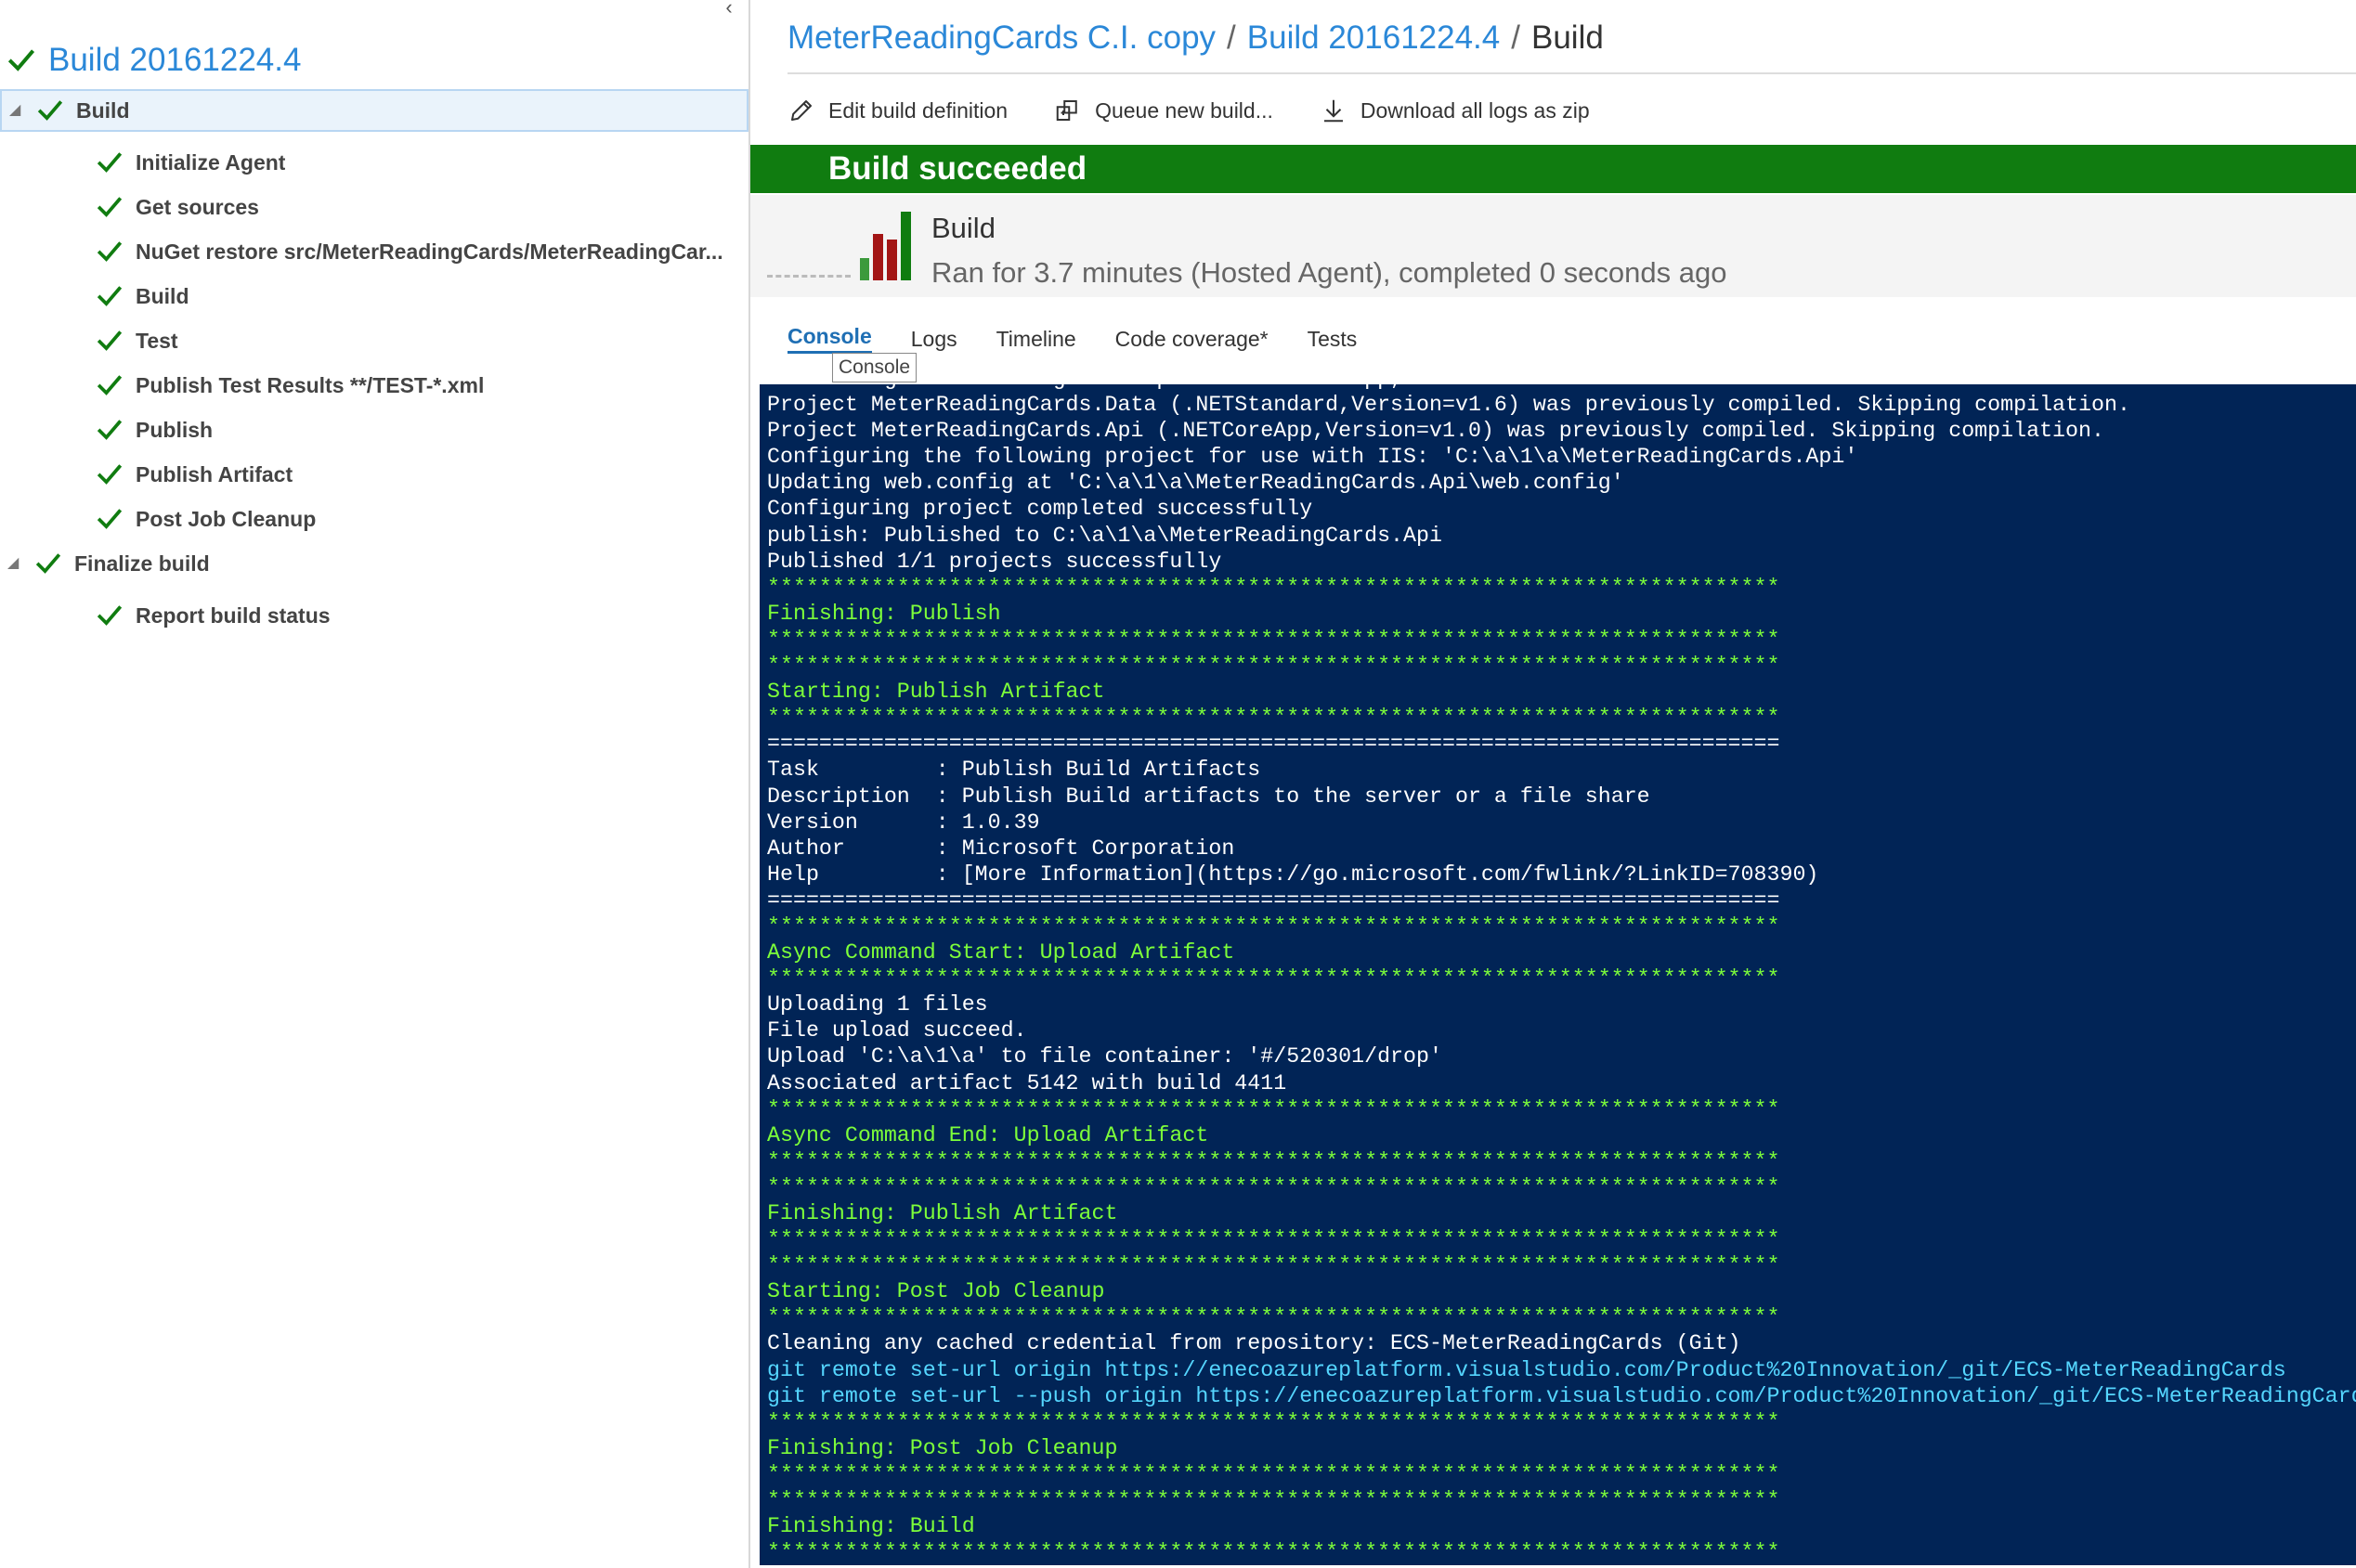  I want to click on download-logs-button: Download all logs as zip, so click(1455, 110).